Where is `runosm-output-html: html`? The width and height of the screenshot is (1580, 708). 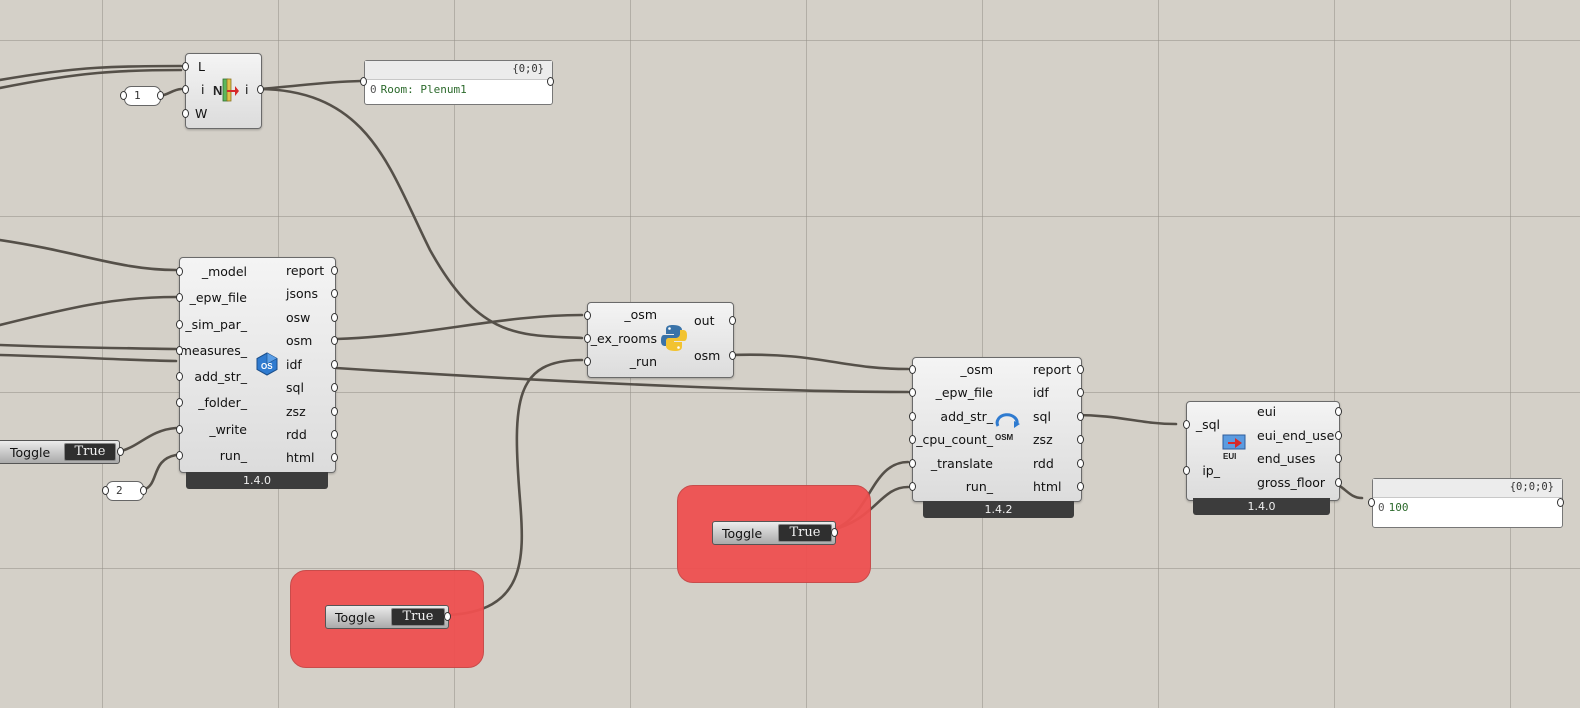 runosm-output-html: html is located at coordinates (1047, 486).